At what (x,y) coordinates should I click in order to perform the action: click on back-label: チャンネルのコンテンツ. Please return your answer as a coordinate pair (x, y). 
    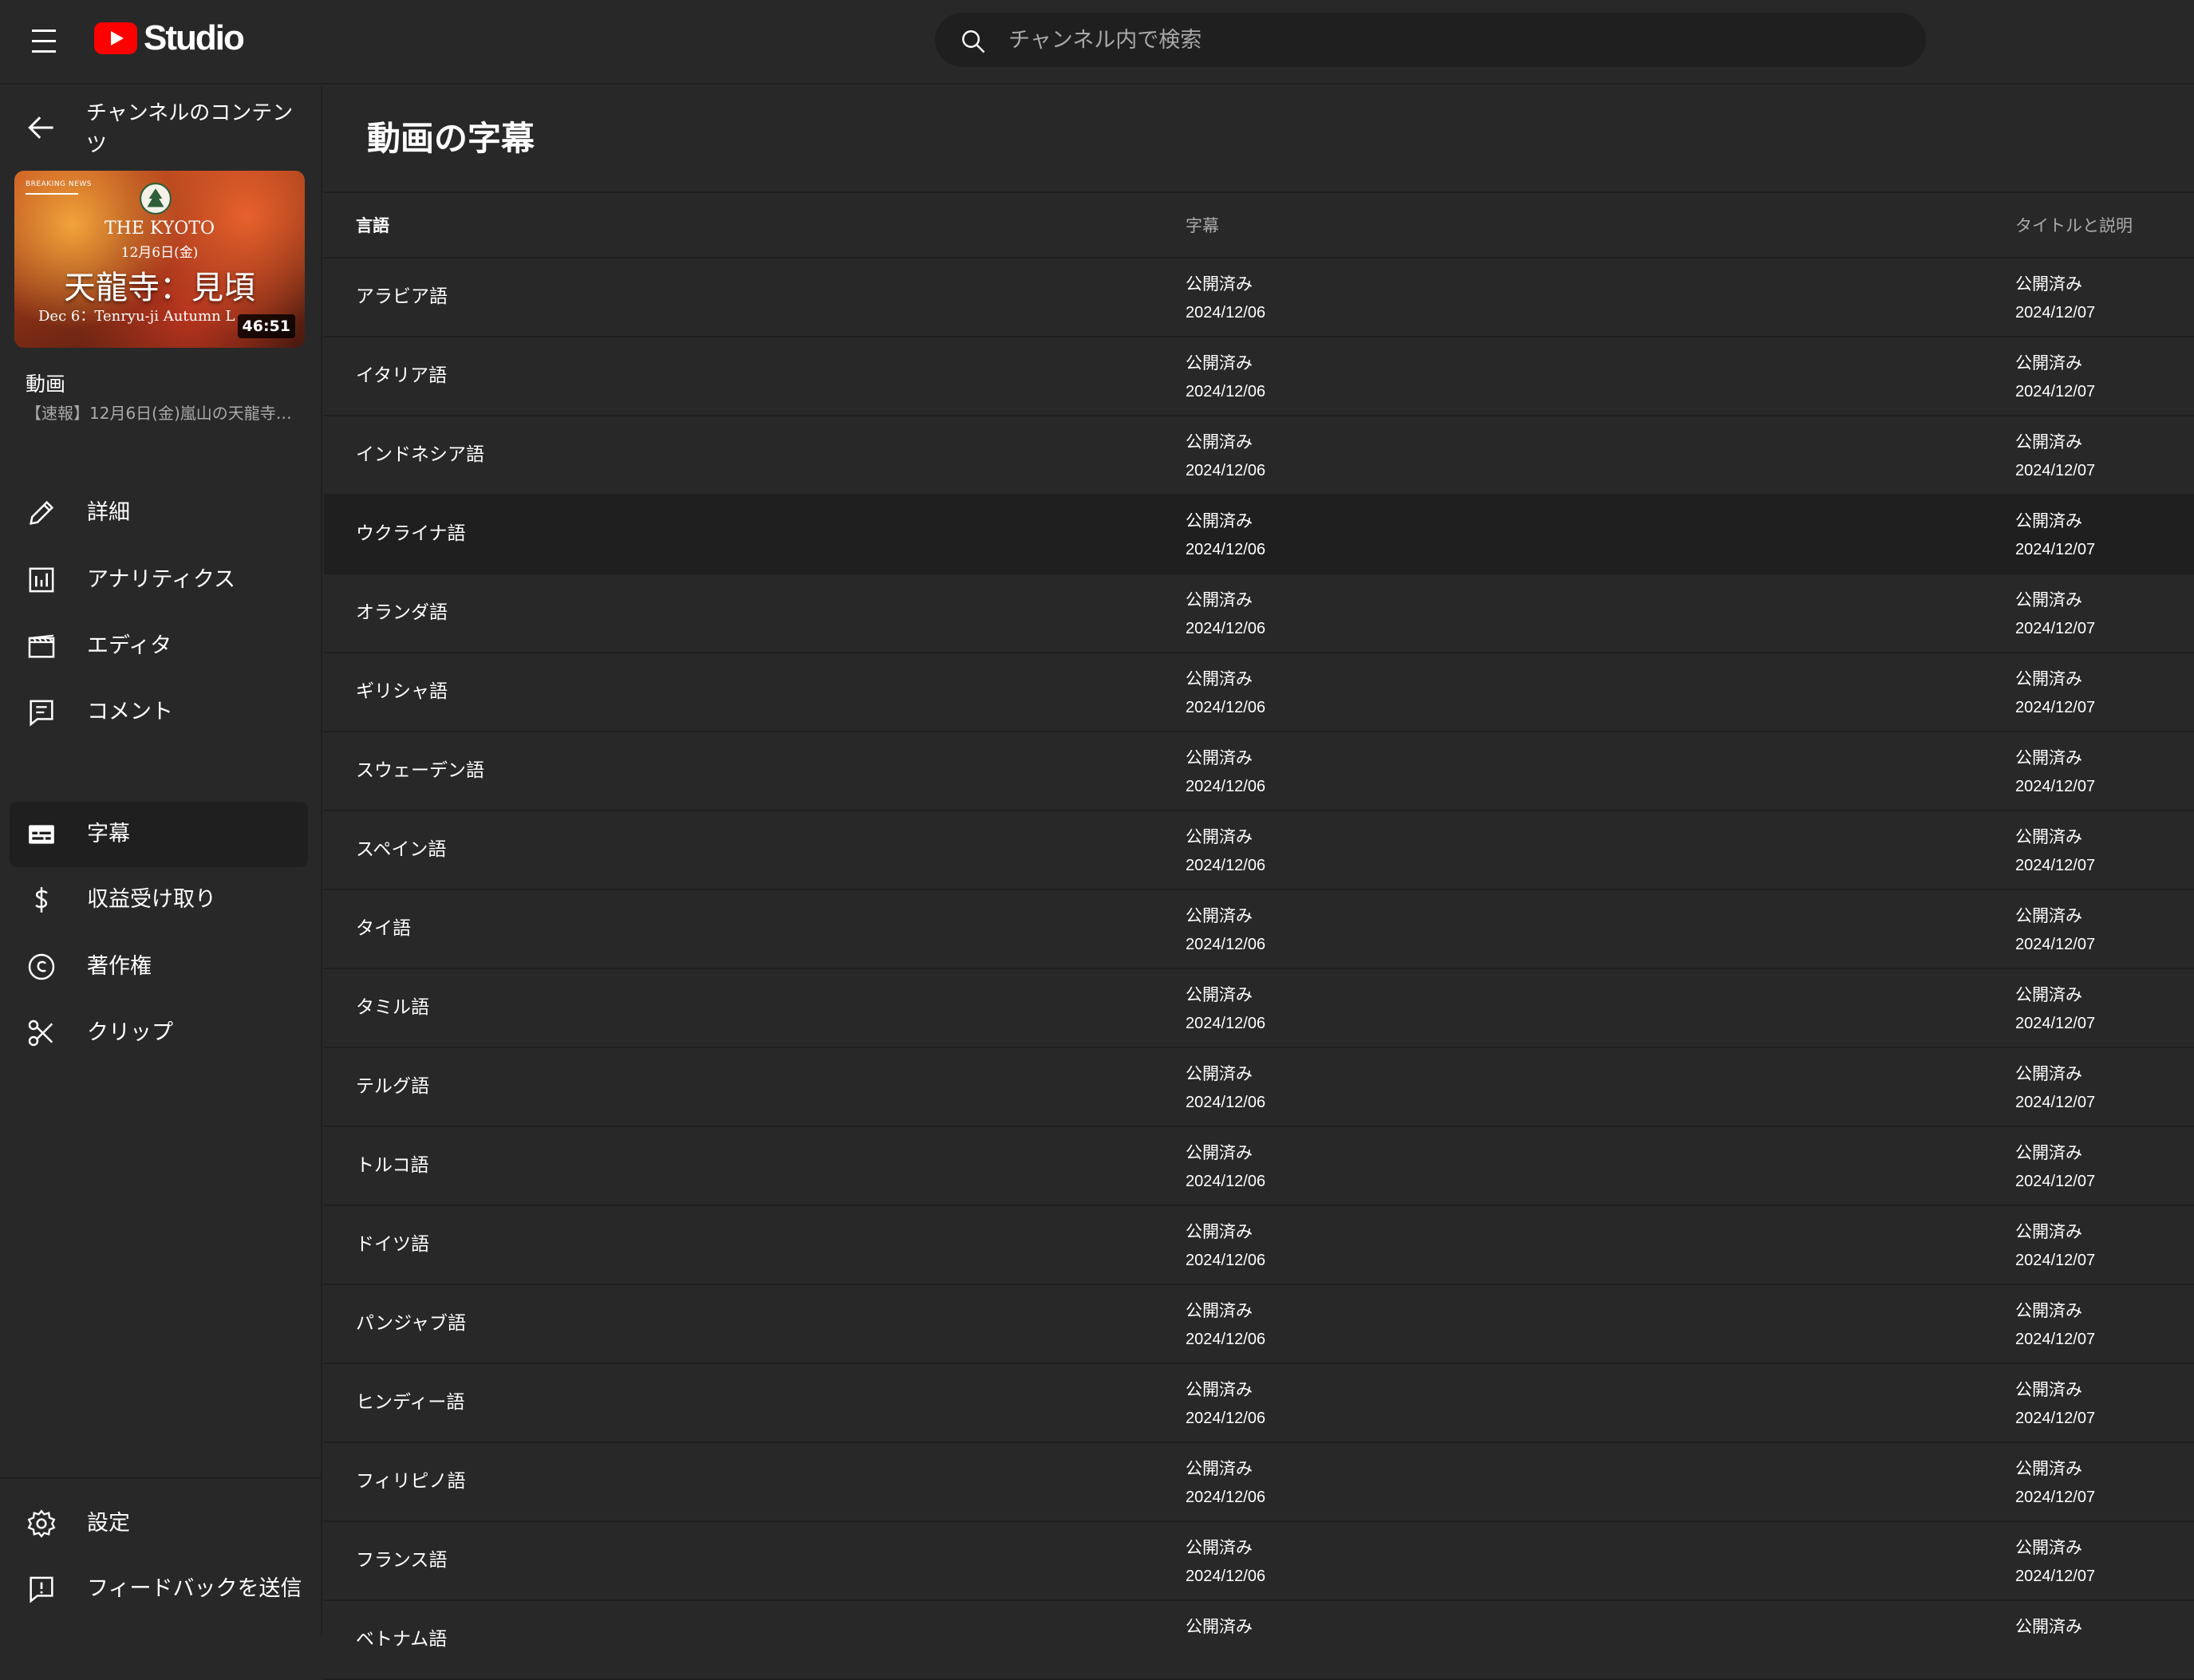
    Looking at the image, I should click on (194, 129).